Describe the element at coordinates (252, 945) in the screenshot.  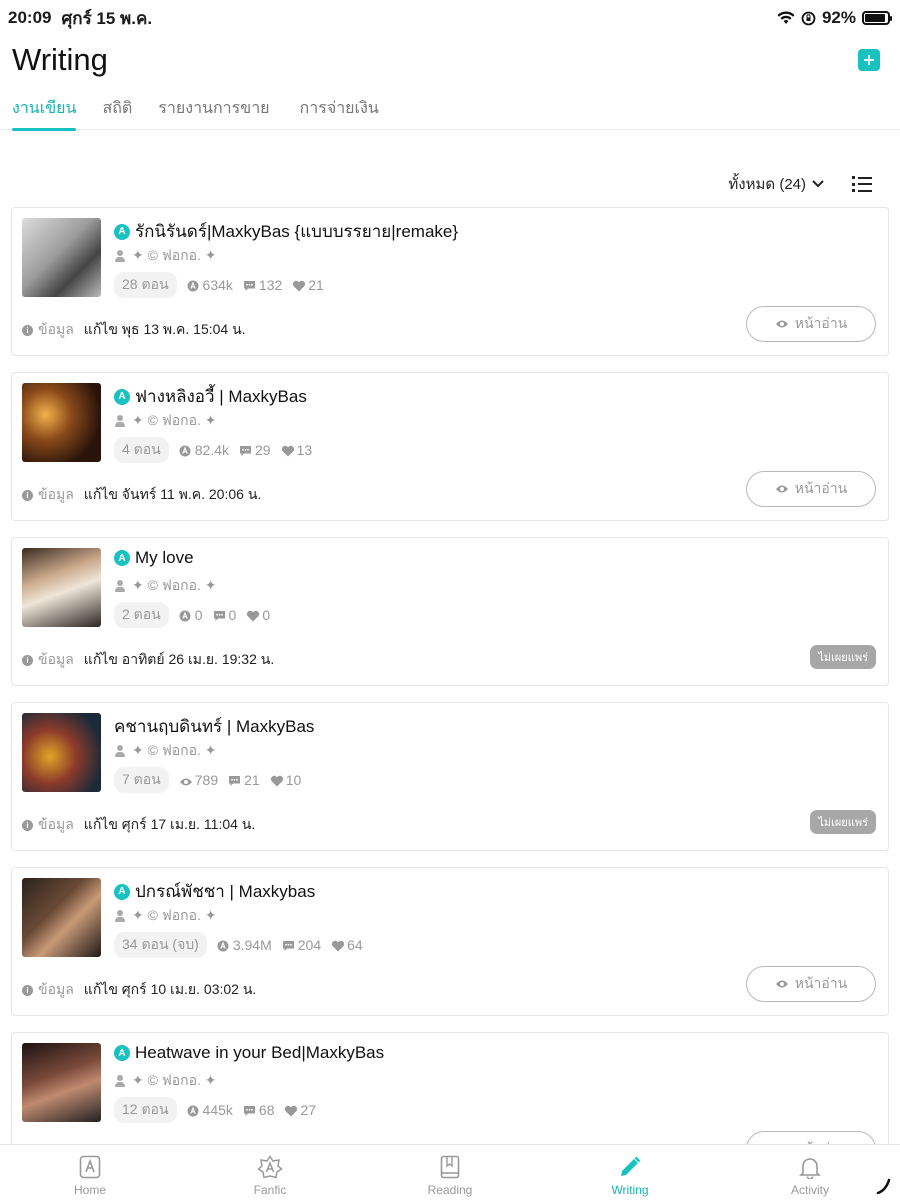
I see `views-count: 3.94M` at that location.